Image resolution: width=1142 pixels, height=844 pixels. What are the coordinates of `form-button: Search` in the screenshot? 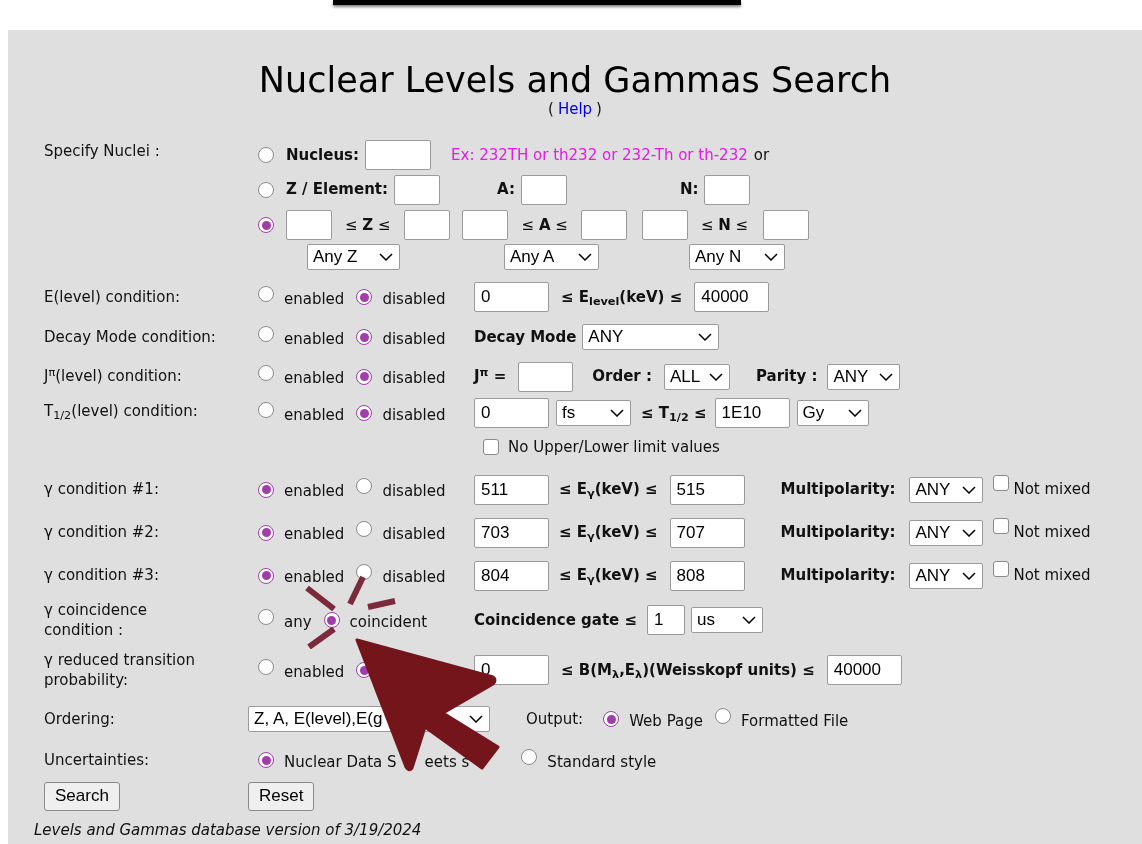 It's located at (82, 796).